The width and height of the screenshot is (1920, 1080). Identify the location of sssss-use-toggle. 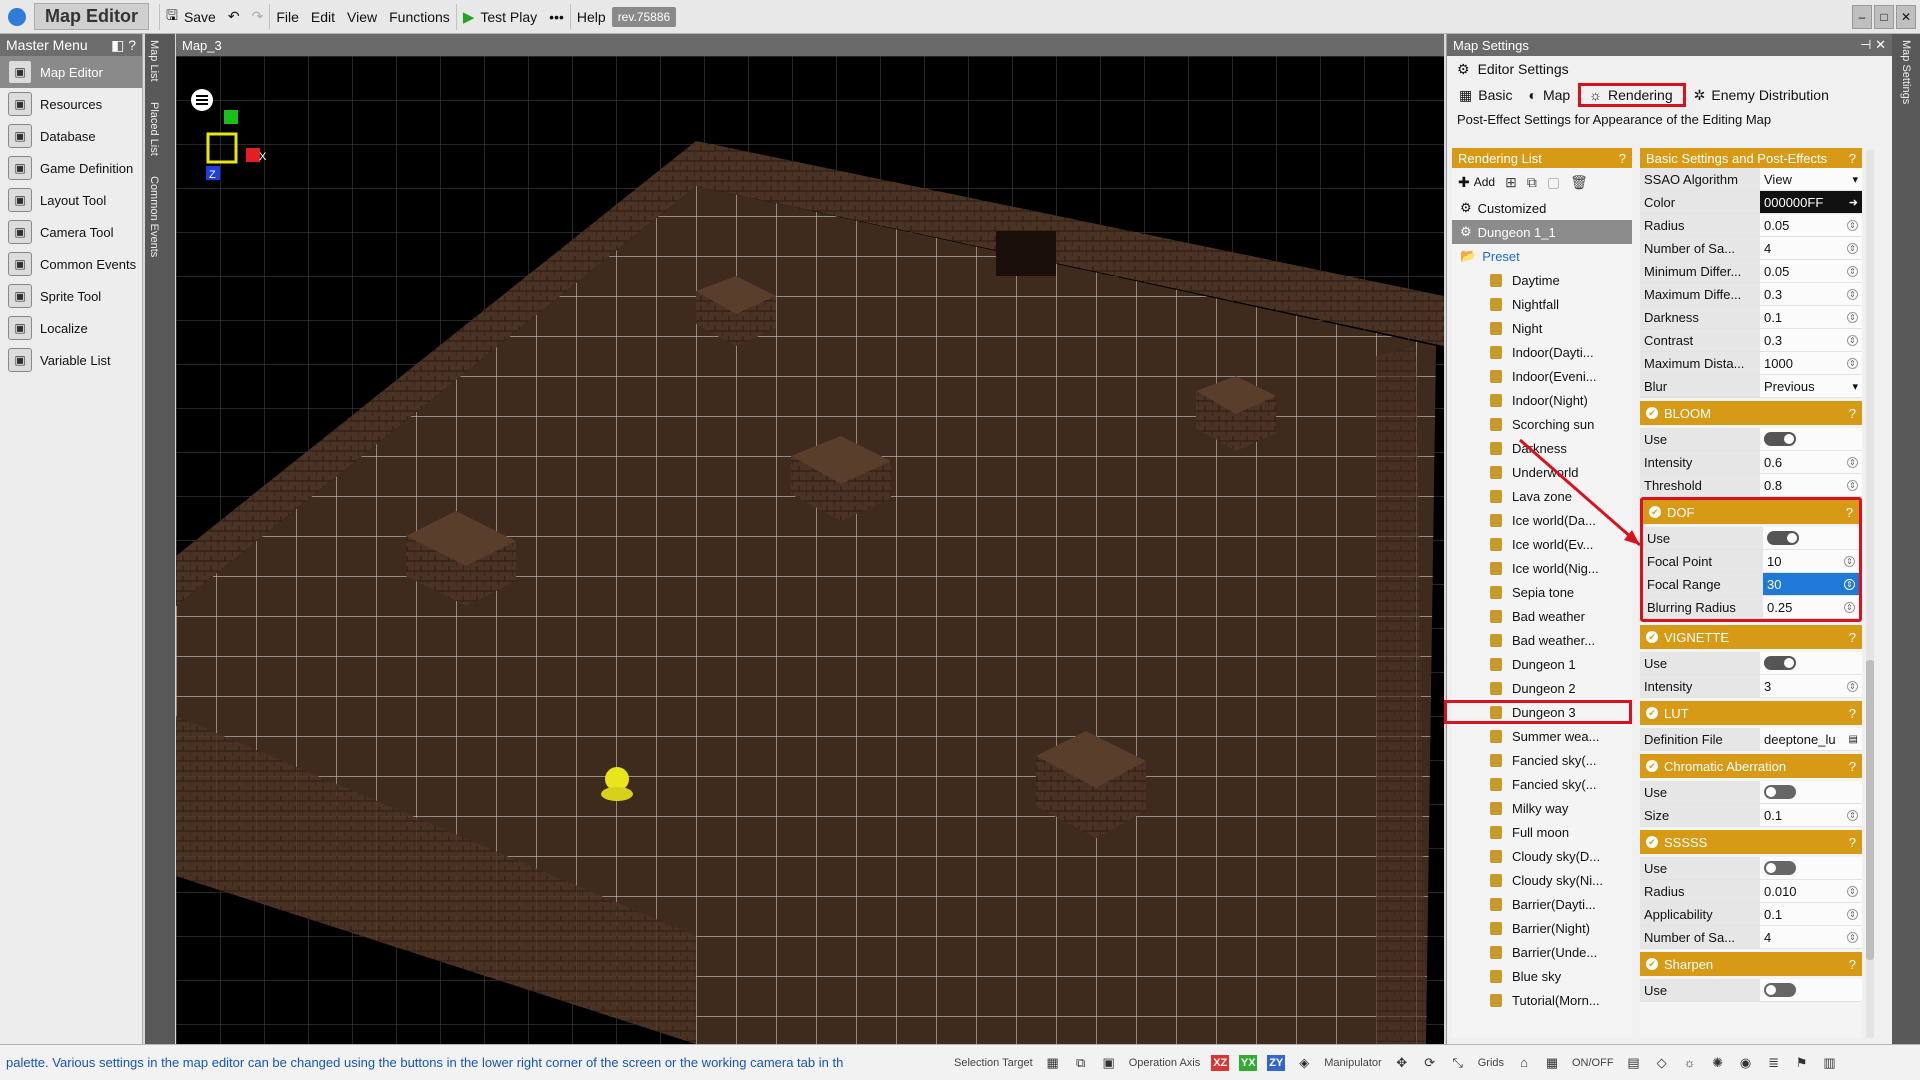
(1780, 868).